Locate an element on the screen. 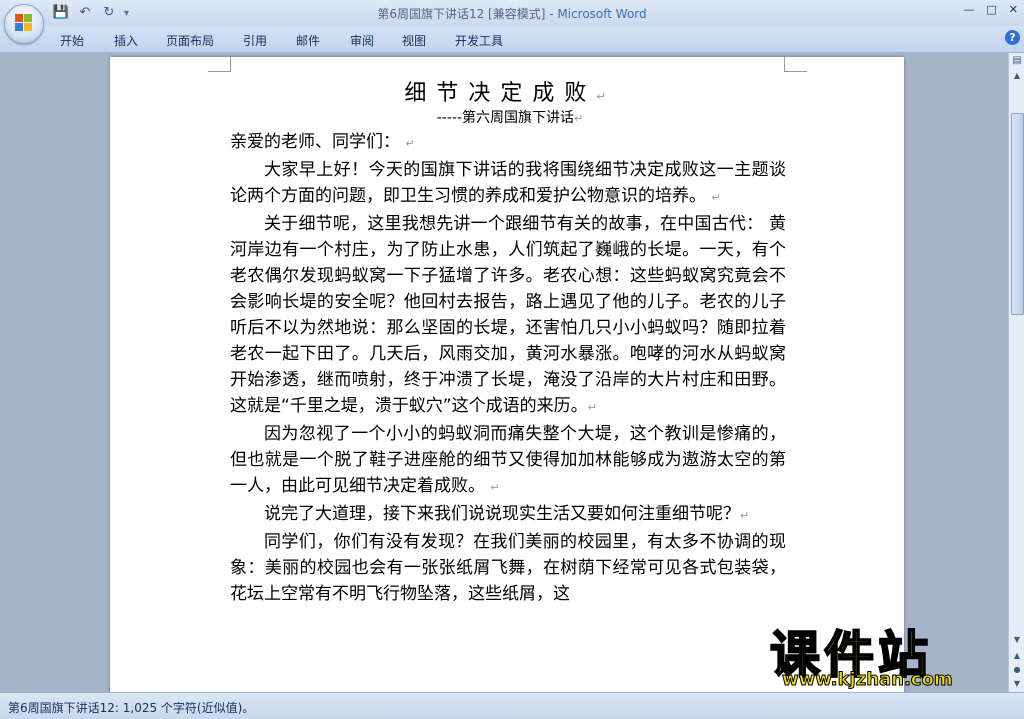 Image resolution: width=1024 pixels, height=719 pixels. browse-object-icon: ● is located at coordinates (1016, 670).